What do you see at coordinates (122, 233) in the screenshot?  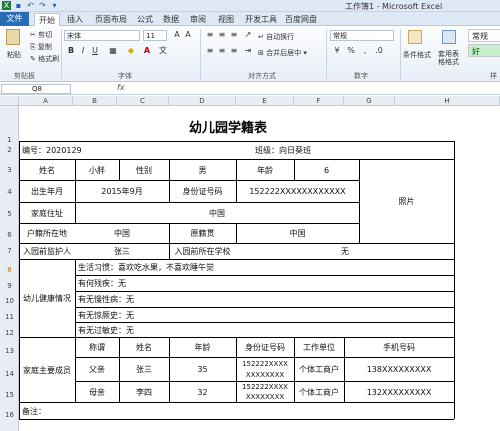 I see `hukou-value: 中国` at bounding box center [122, 233].